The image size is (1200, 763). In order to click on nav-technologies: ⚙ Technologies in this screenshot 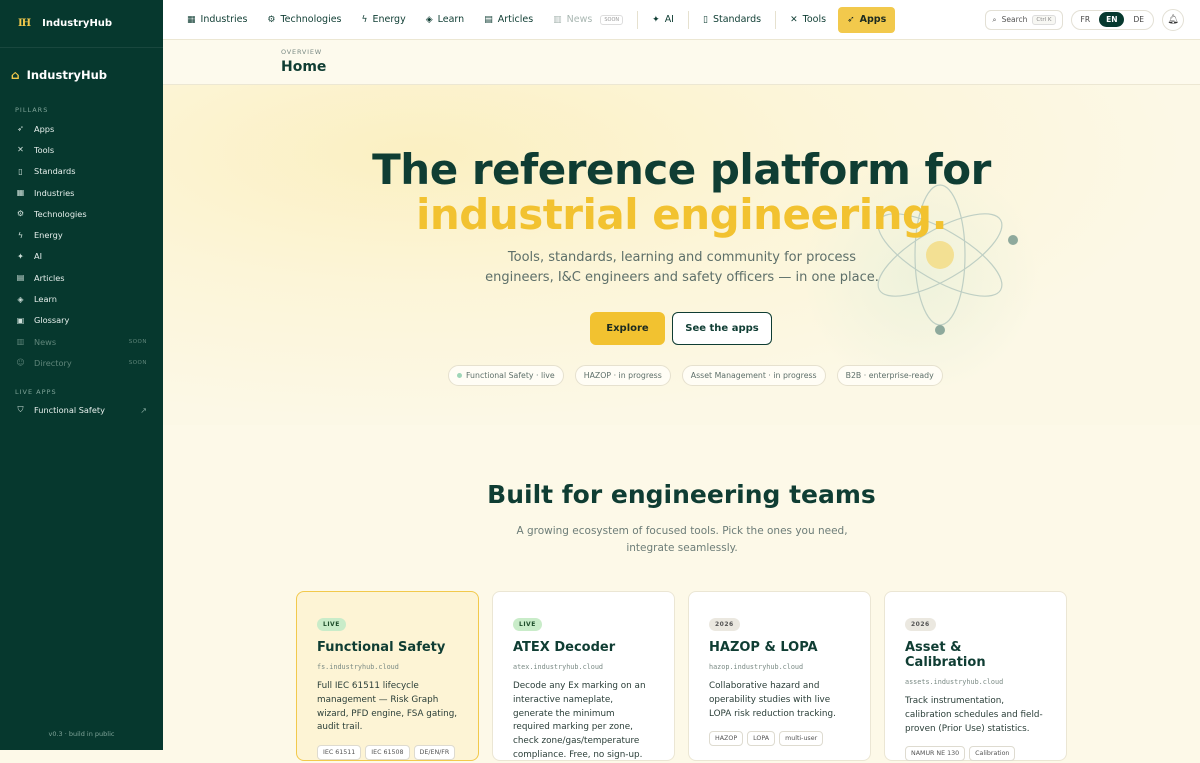, I will do `click(304, 20)`.